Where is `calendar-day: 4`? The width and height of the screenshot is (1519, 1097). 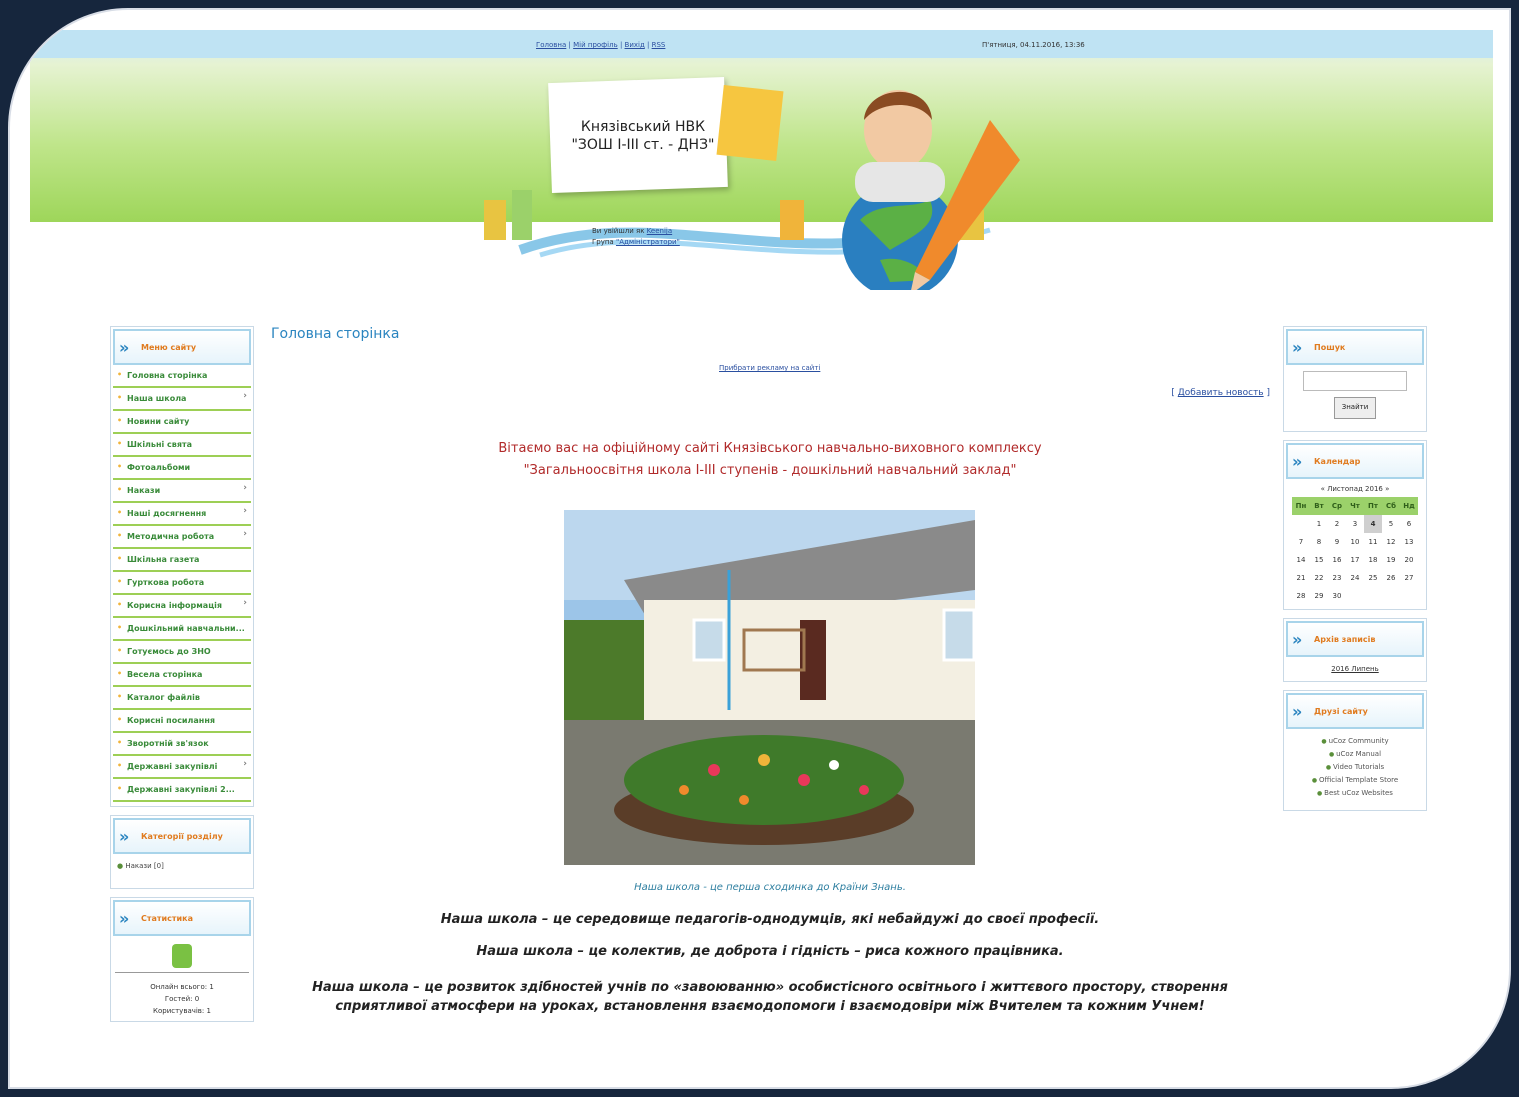
calendar-day: 4 is located at coordinates (1373, 524).